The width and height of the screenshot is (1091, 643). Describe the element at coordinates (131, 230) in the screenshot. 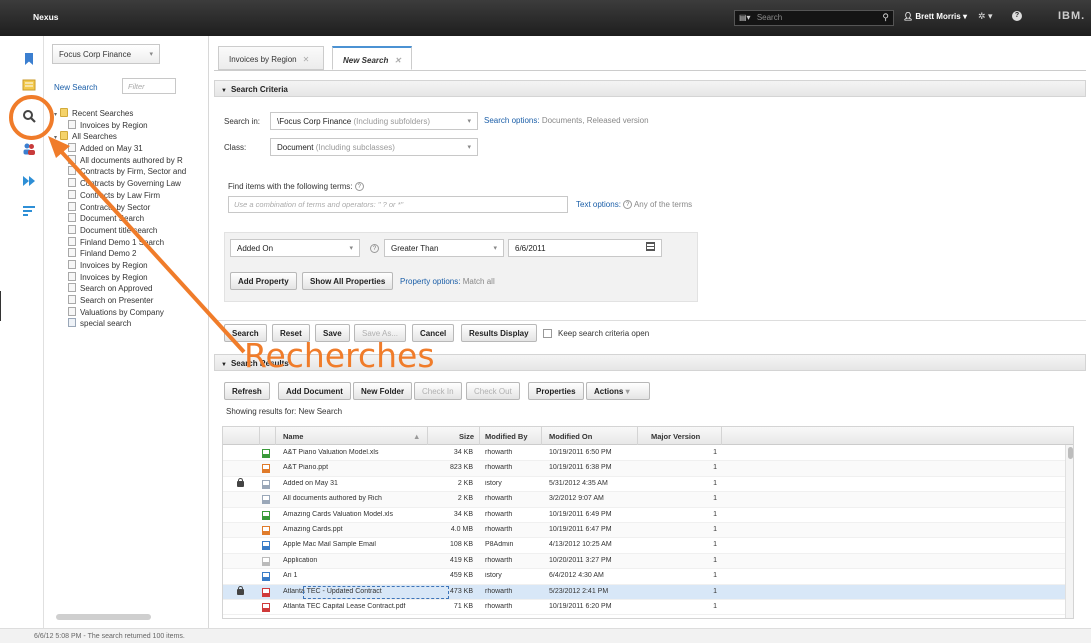

I see `tree-item: Document title search` at that location.